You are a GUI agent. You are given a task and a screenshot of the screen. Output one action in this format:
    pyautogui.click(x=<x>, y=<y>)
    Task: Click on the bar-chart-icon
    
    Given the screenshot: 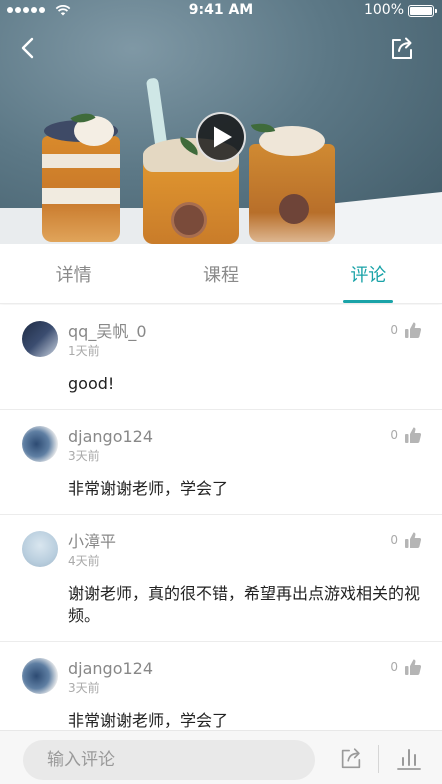 What is the action you would take?
    pyautogui.click(x=409, y=759)
    